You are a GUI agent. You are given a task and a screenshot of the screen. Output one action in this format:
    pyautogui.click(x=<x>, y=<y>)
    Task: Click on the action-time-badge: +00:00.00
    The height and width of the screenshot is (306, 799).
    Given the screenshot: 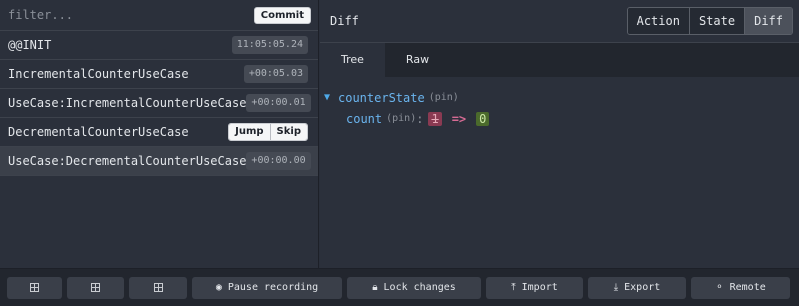 What is the action you would take?
    pyautogui.click(x=278, y=161)
    